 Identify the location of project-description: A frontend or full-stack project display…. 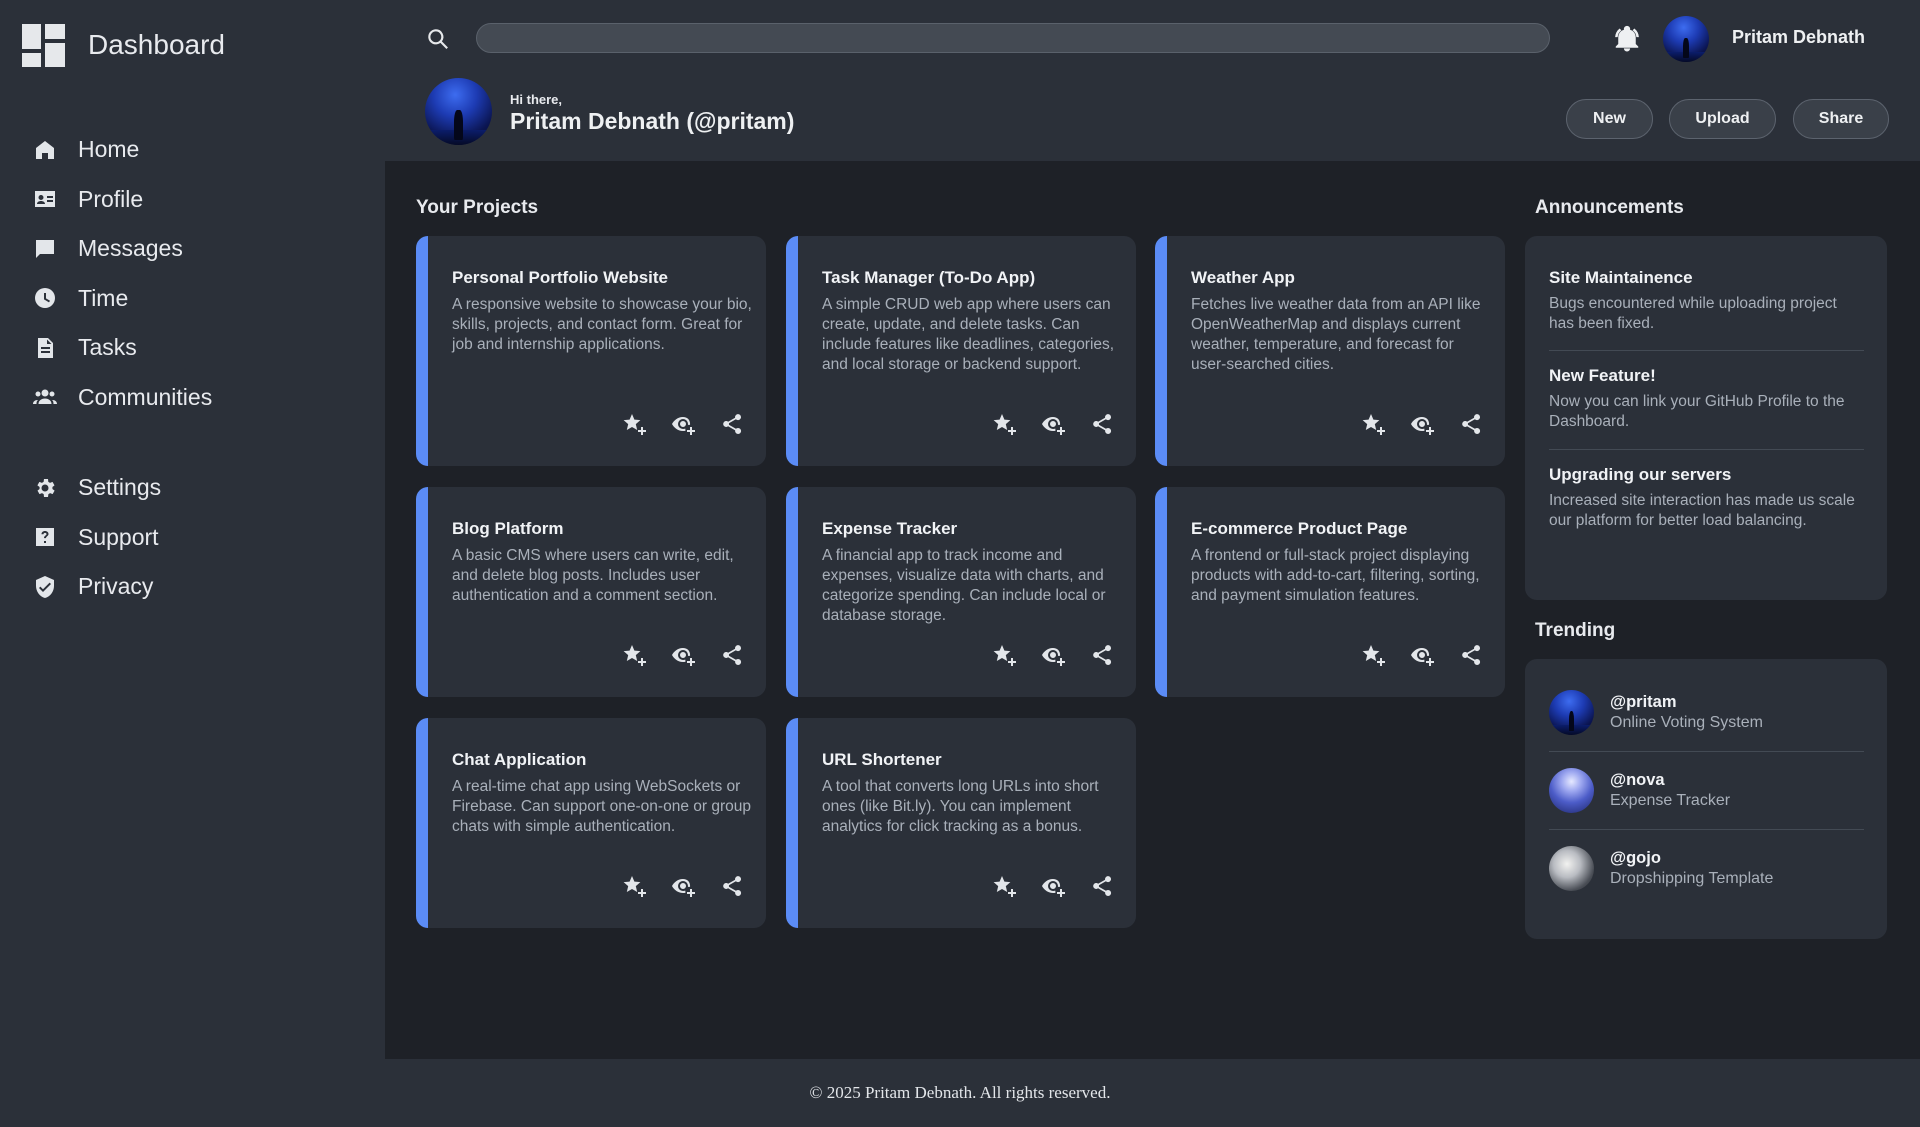
(1335, 575).